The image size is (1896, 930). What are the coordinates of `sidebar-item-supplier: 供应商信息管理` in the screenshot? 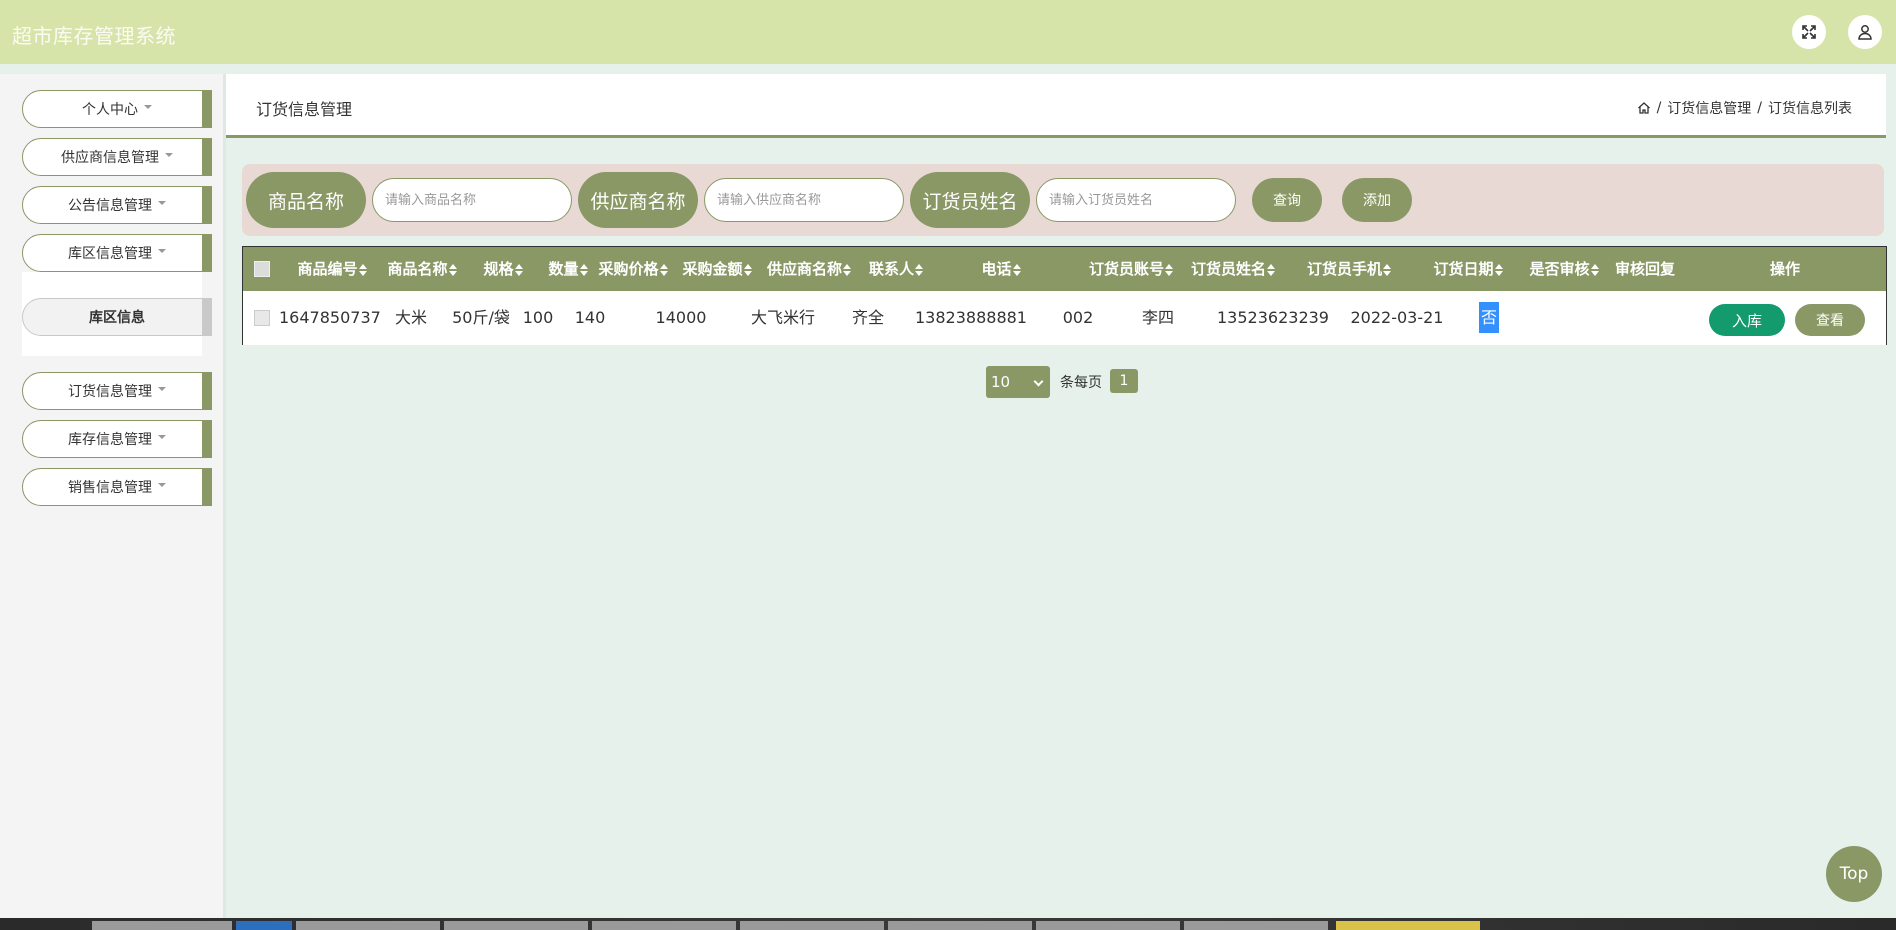 It's located at (117, 157).